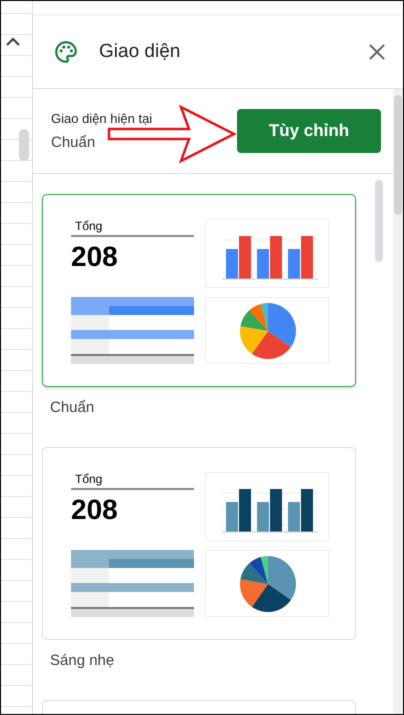 The image size is (404, 715). What do you see at coordinates (73, 407) in the screenshot?
I see `theme-name: Chuẩn` at bounding box center [73, 407].